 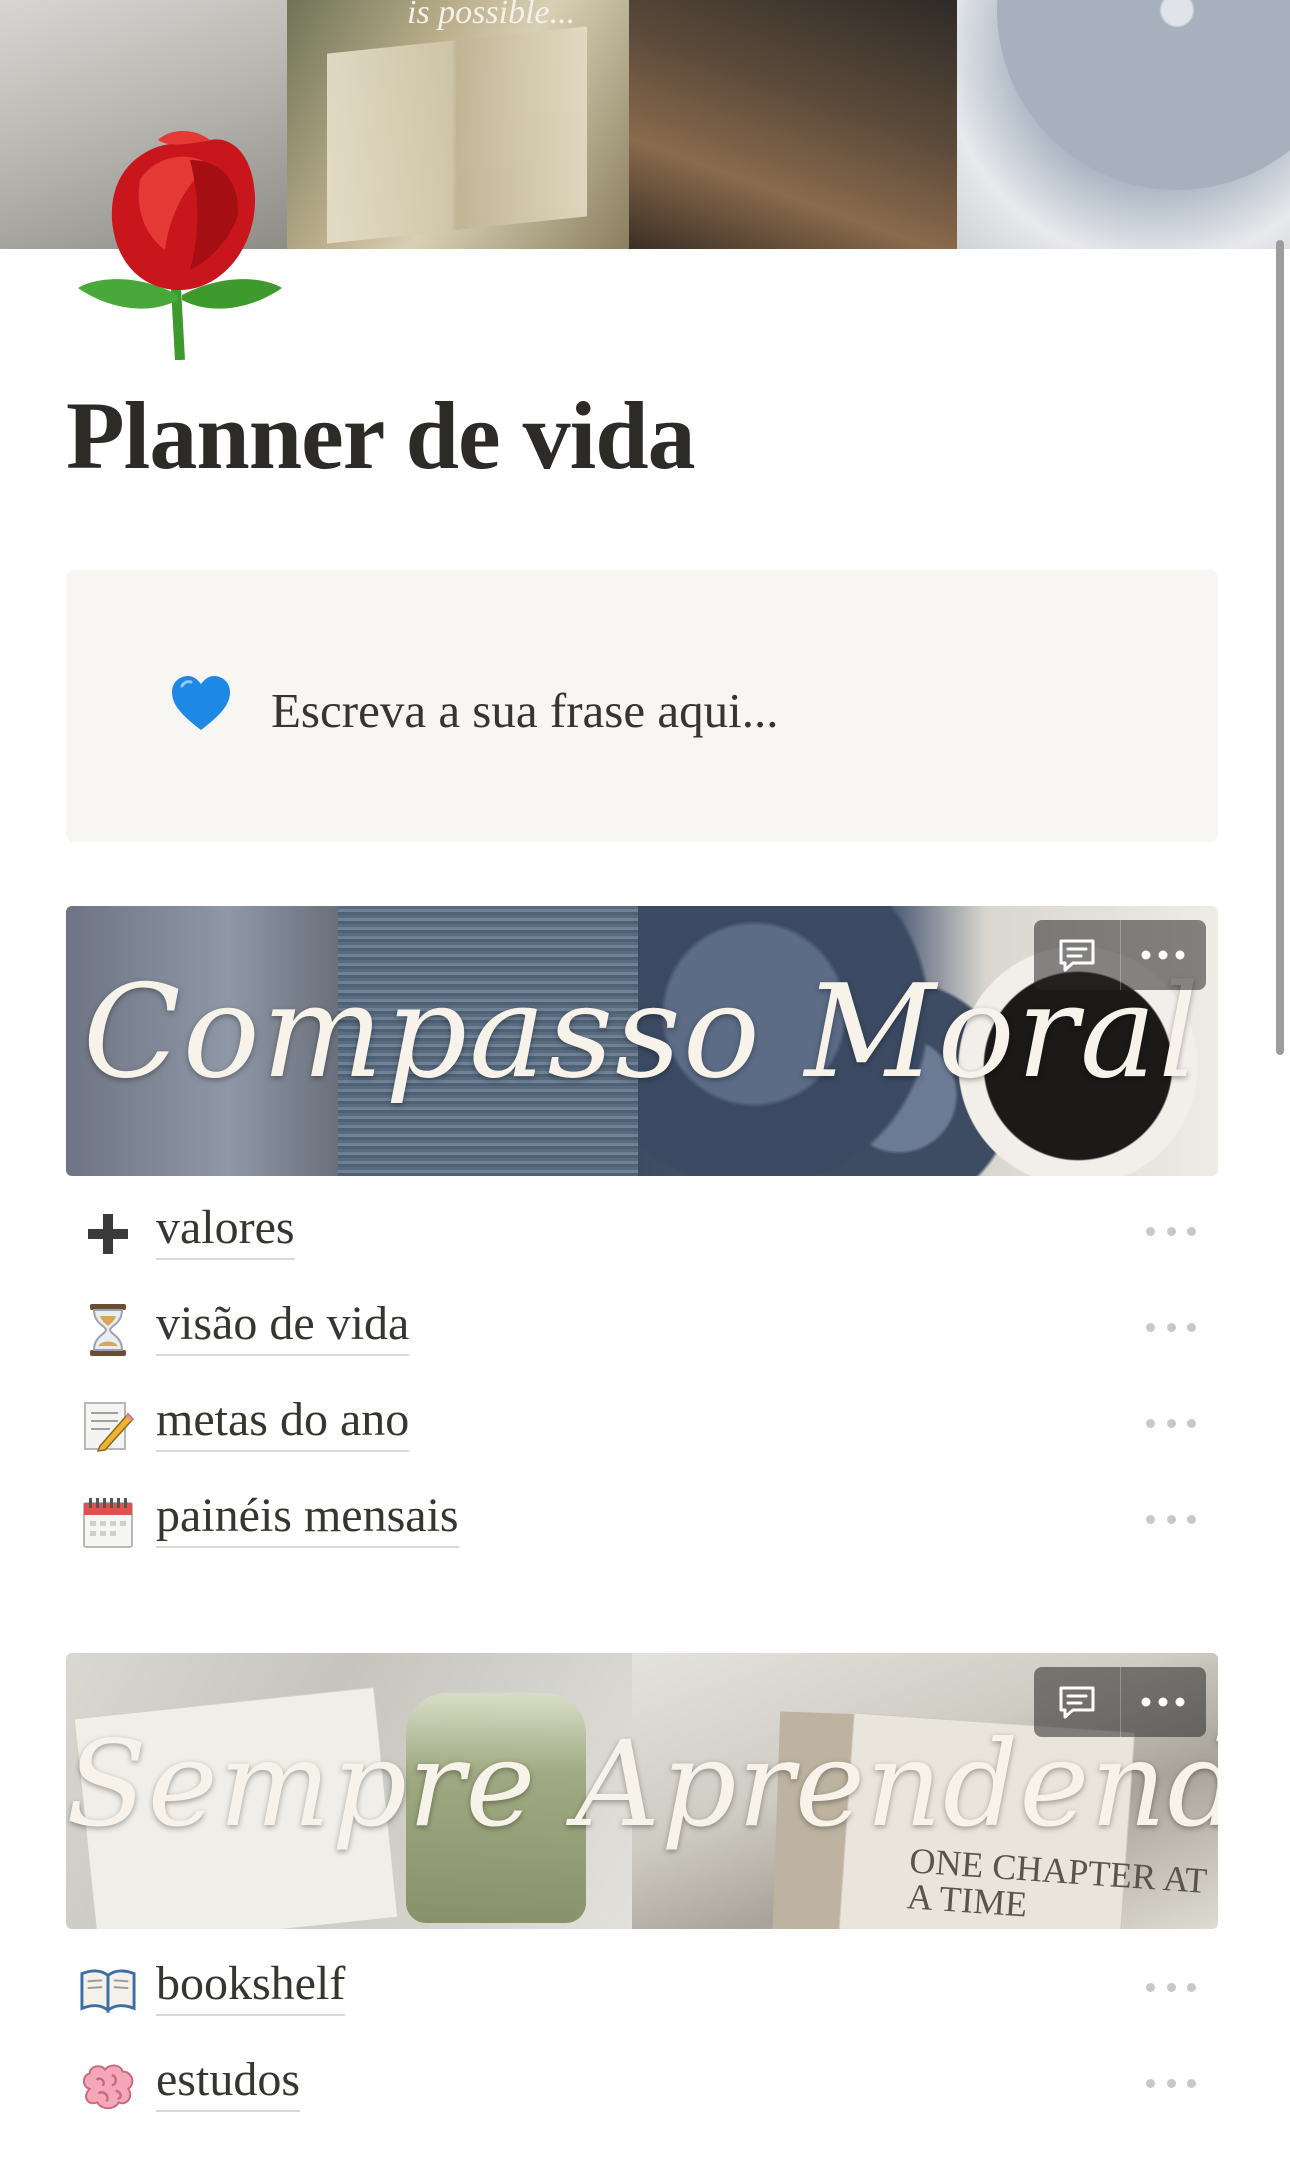 I want to click on cover-panel-record-player, so click(x=1123, y=124).